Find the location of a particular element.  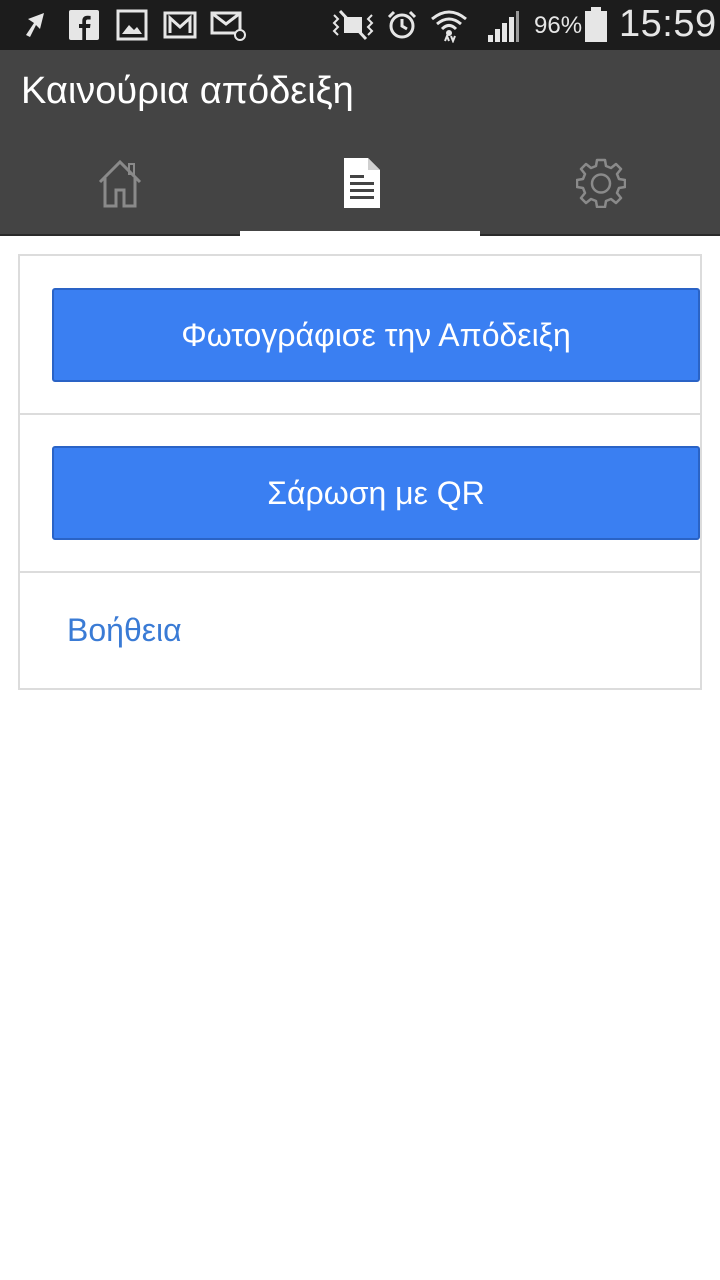

tab-home is located at coordinates (120, 188).